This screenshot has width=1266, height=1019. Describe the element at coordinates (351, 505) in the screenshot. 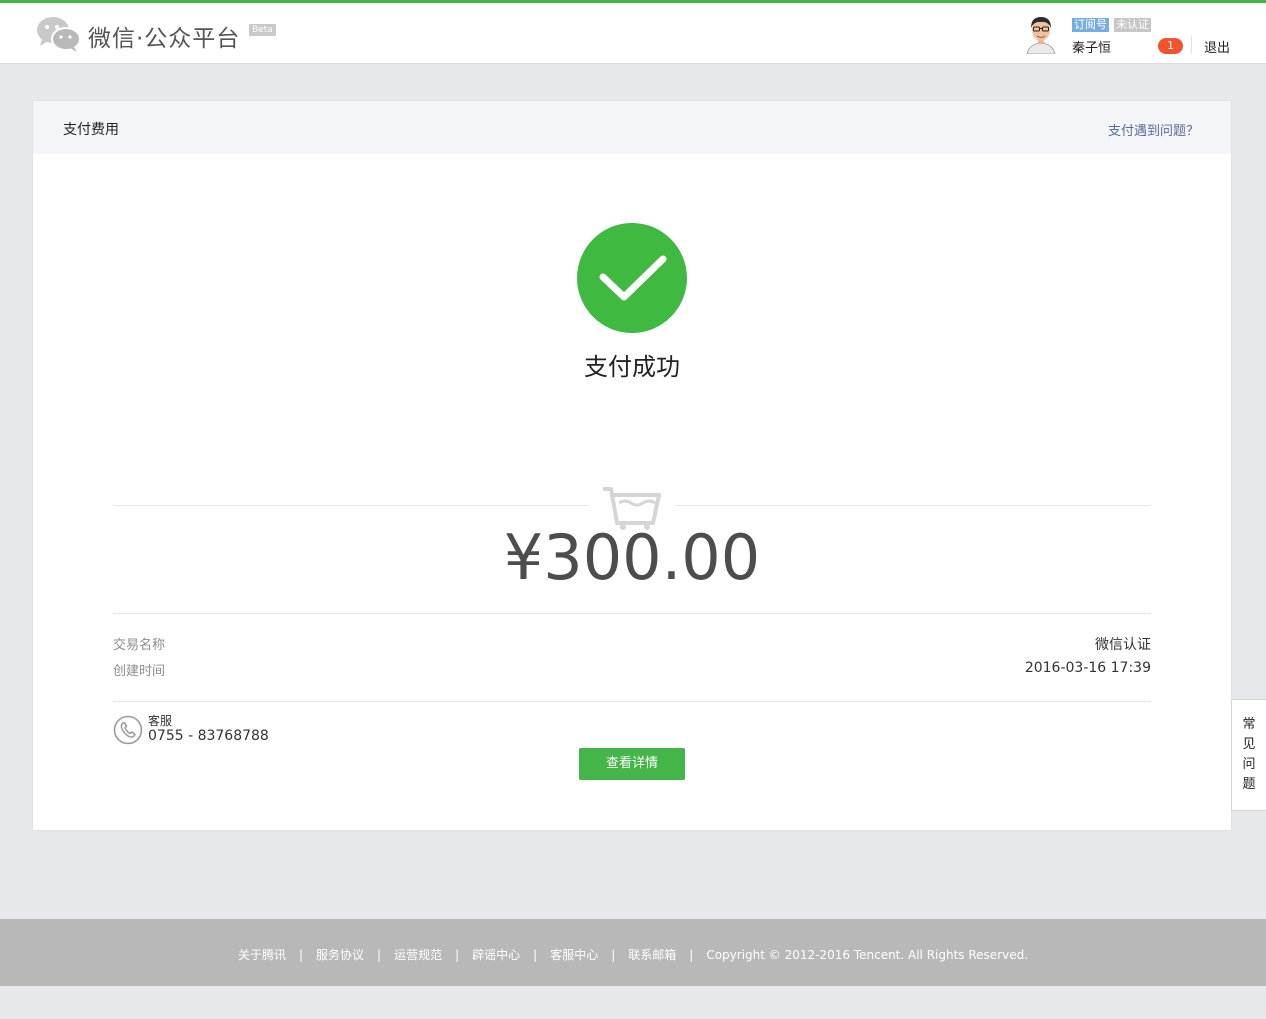

I see `divider-left` at that location.